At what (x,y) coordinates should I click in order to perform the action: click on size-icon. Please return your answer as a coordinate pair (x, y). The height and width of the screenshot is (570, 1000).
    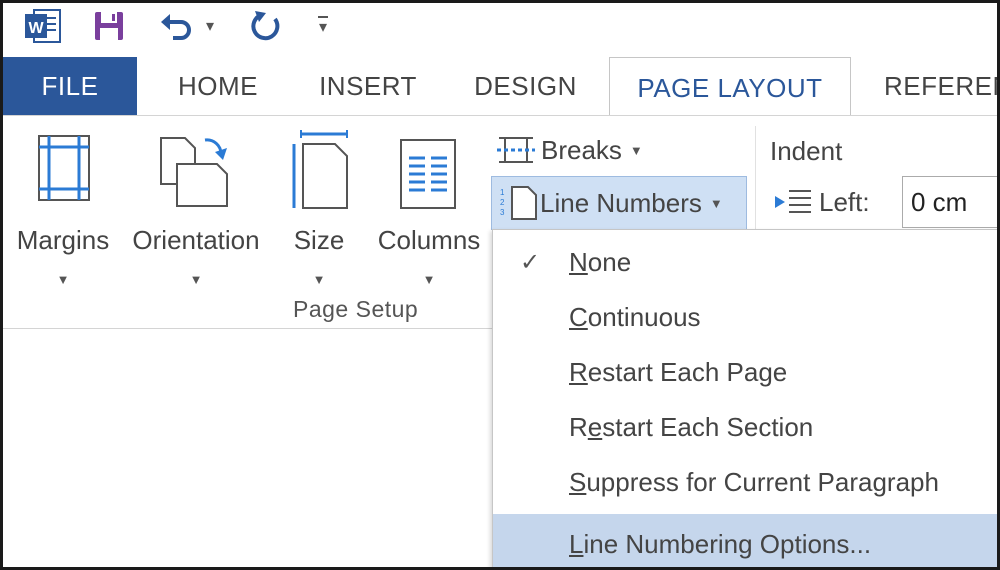
    Looking at the image, I should click on (320, 169).